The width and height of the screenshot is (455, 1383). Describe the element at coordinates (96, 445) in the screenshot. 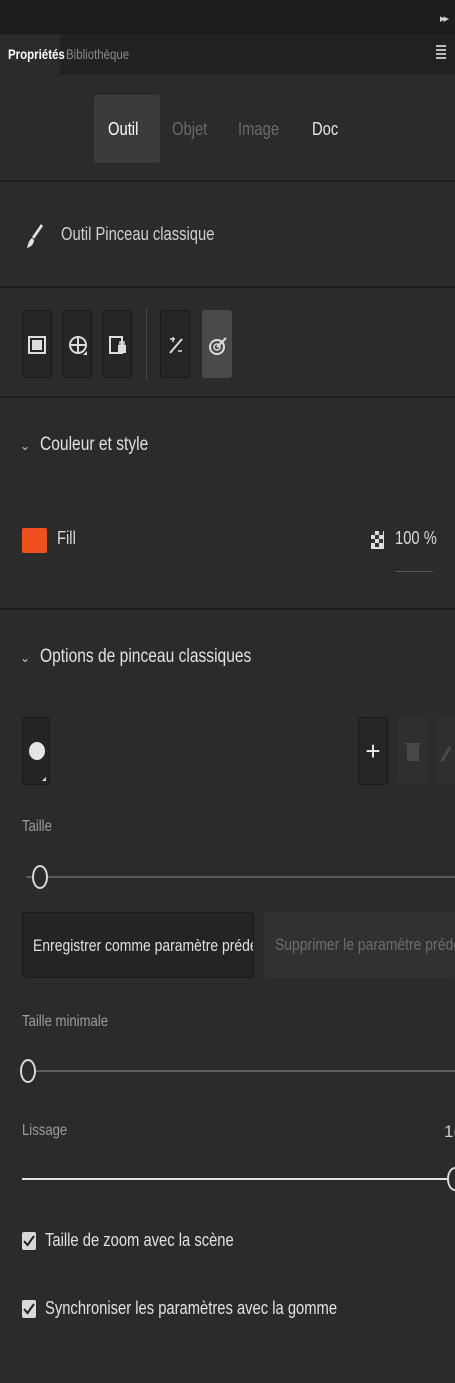

I see `color-style-header: ⌄ Couleur et style` at that location.